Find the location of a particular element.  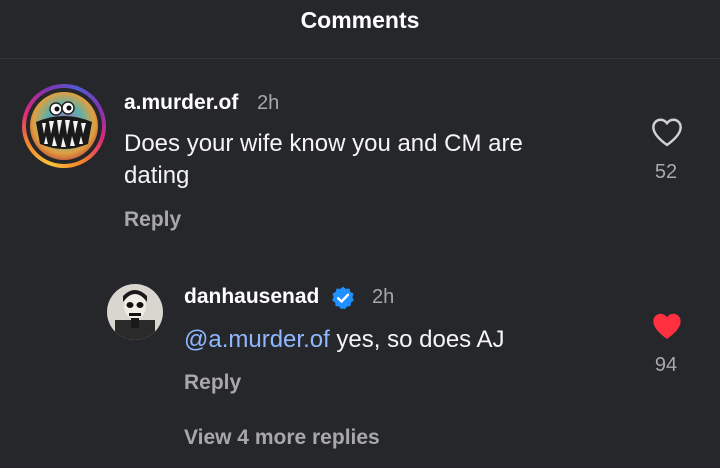

monster-avatar-icon is located at coordinates (64, 126).